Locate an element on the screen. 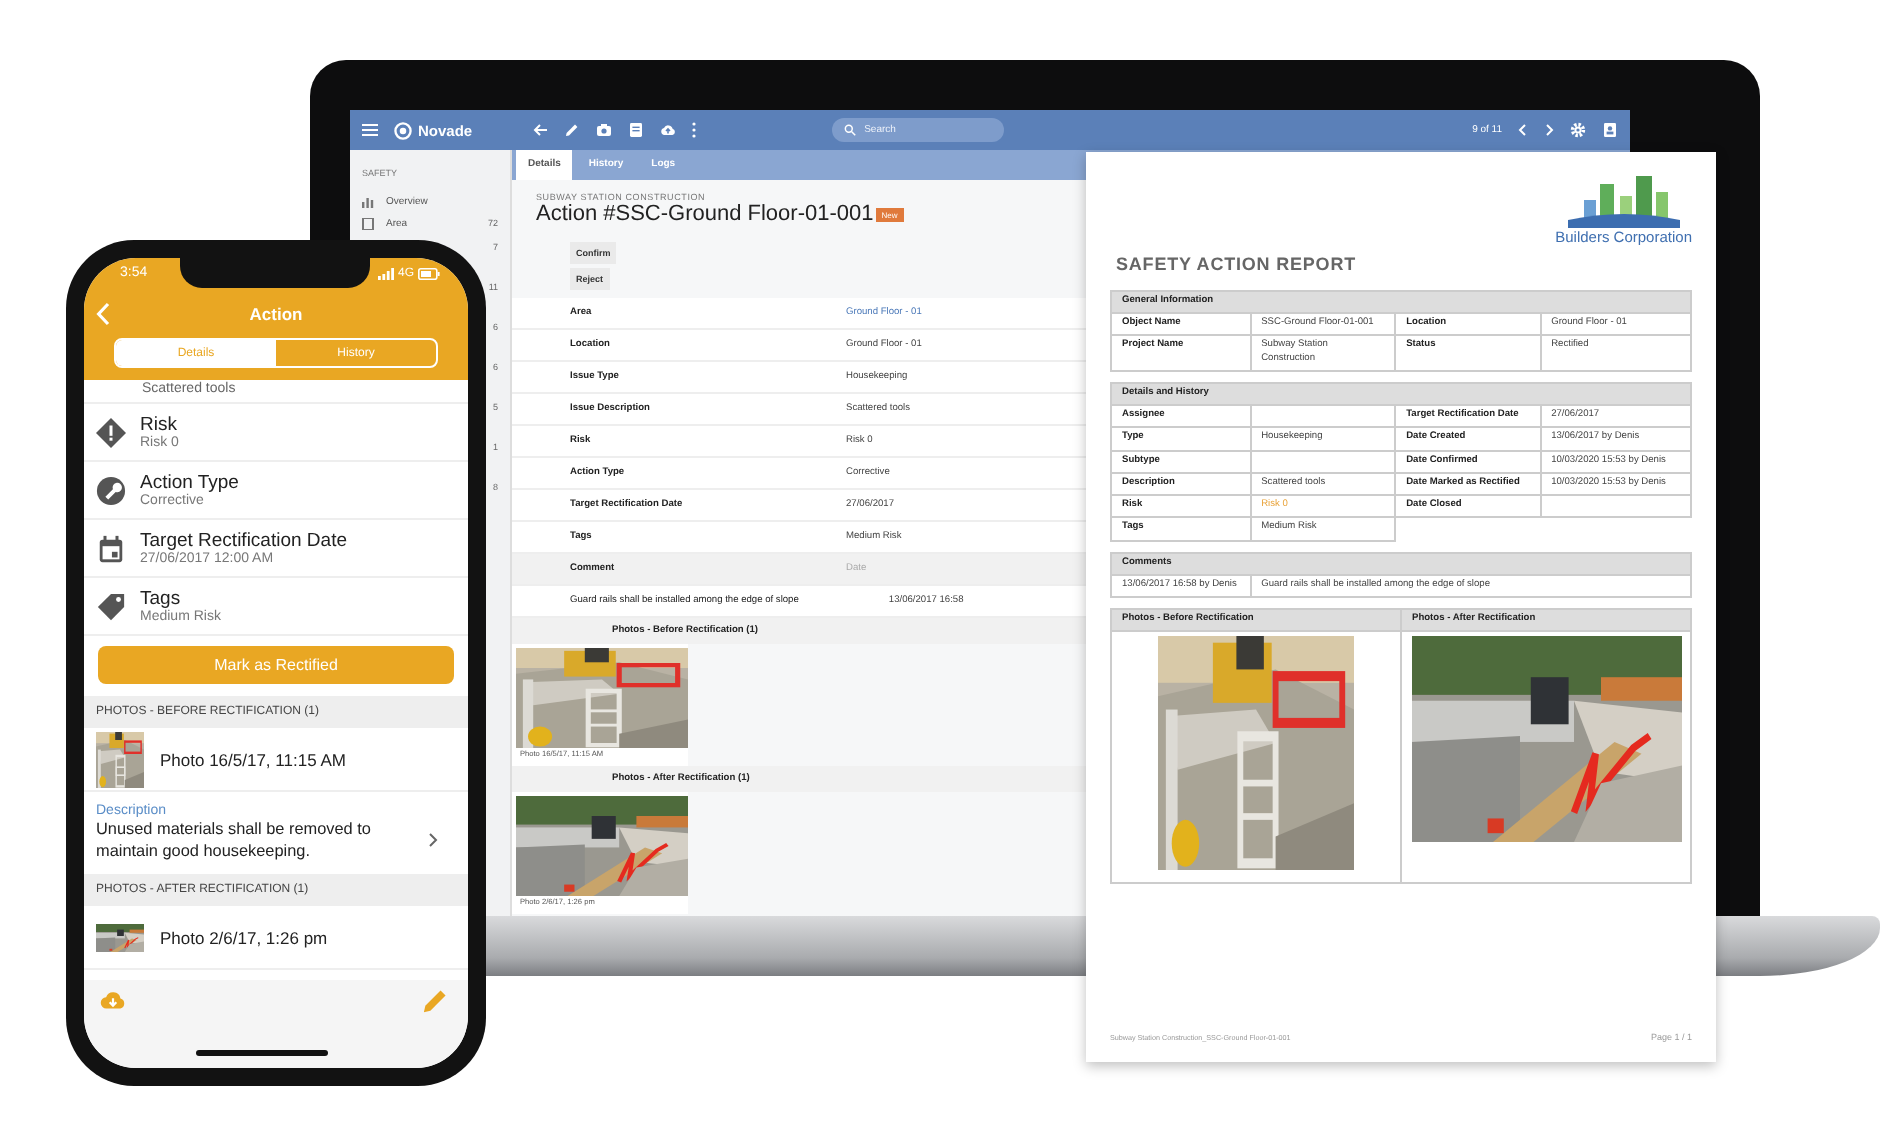 Image resolution: width=1900 pixels, height=1136 pixels. previous-icon is located at coordinates (1523, 130).